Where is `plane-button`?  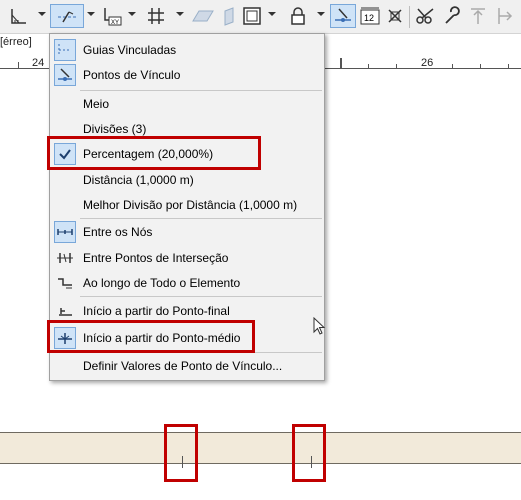 plane-button is located at coordinates (203, 16).